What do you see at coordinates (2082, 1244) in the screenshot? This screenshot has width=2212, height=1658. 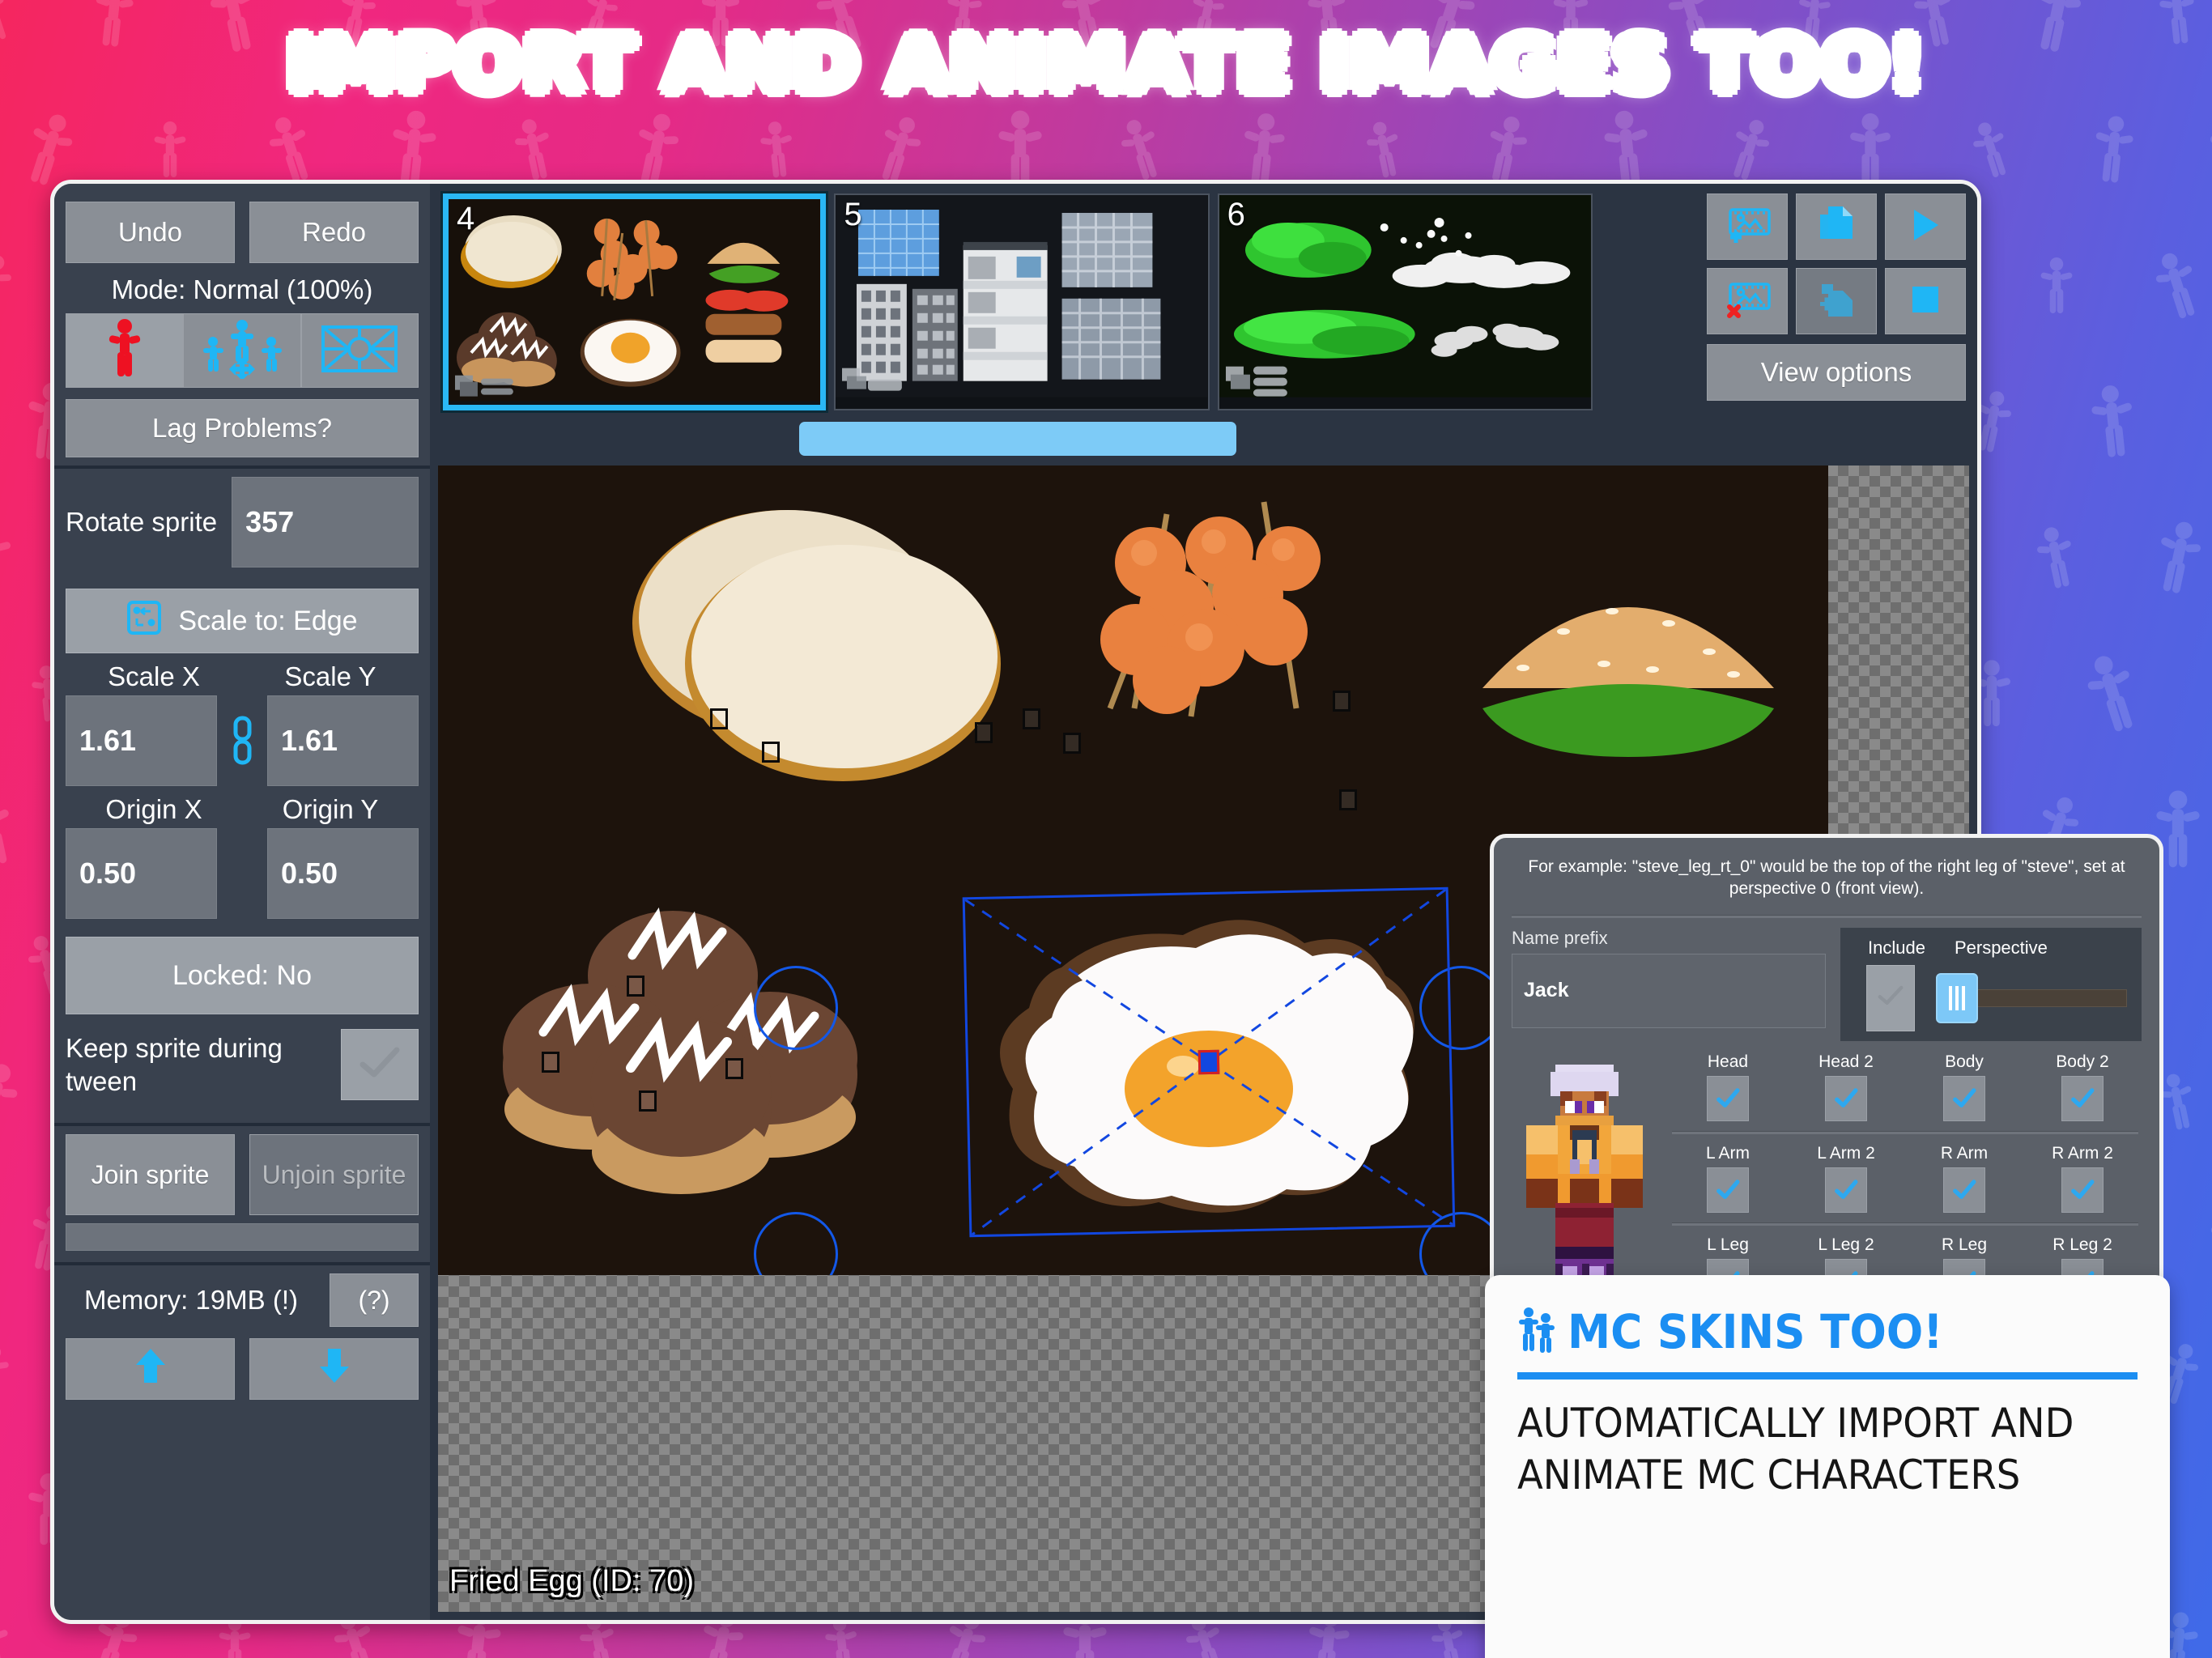 I see `mc-part-label: R Leg 2` at bounding box center [2082, 1244].